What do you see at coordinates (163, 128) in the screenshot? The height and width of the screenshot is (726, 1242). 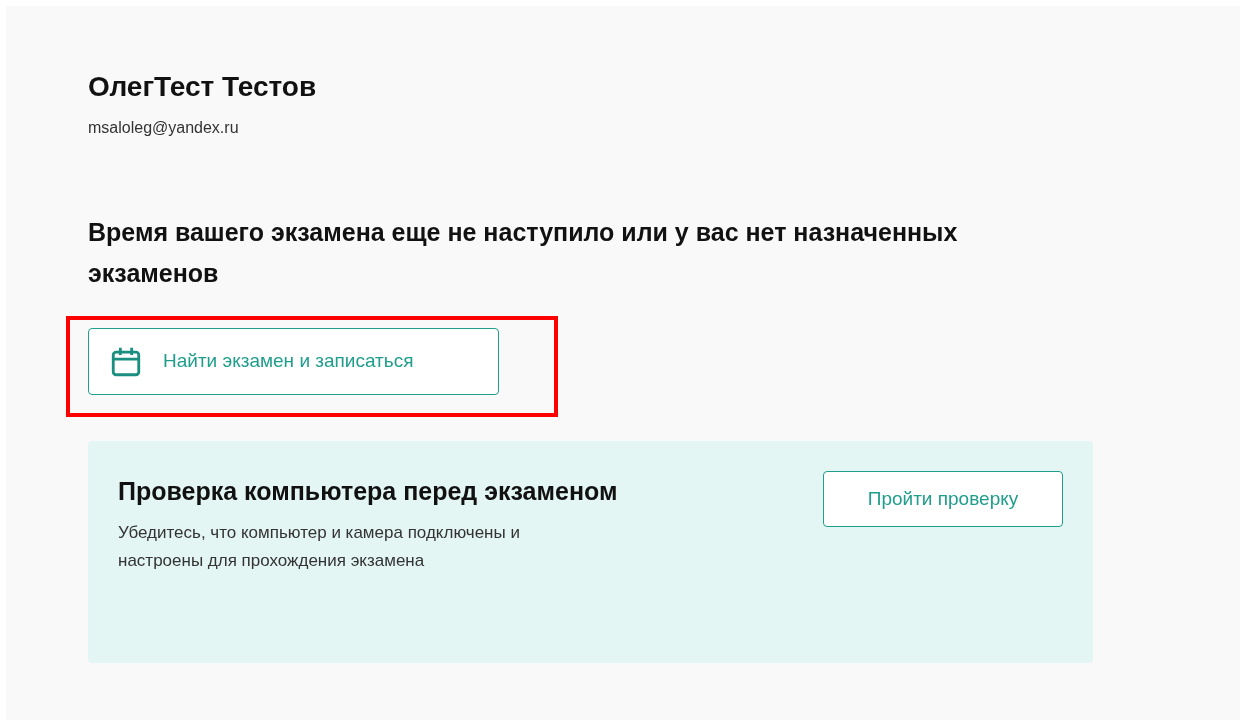 I see `user-email: msaloleg@yandex.ru` at bounding box center [163, 128].